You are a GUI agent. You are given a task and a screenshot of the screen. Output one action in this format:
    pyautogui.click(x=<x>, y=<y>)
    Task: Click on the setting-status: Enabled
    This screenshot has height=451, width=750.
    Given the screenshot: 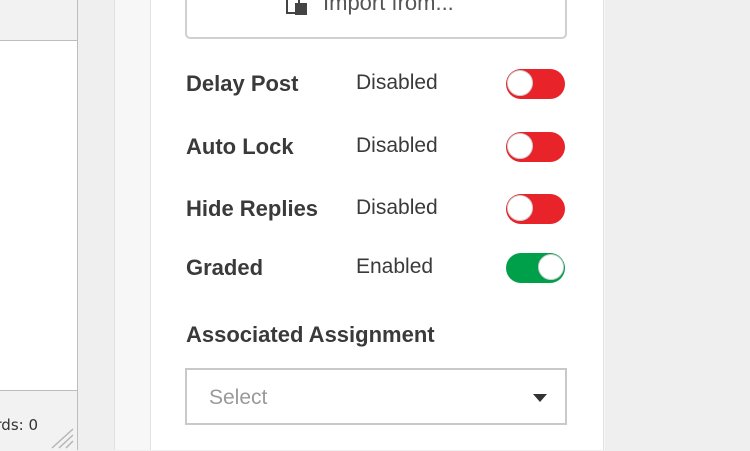 What is the action you would take?
    pyautogui.click(x=395, y=266)
    